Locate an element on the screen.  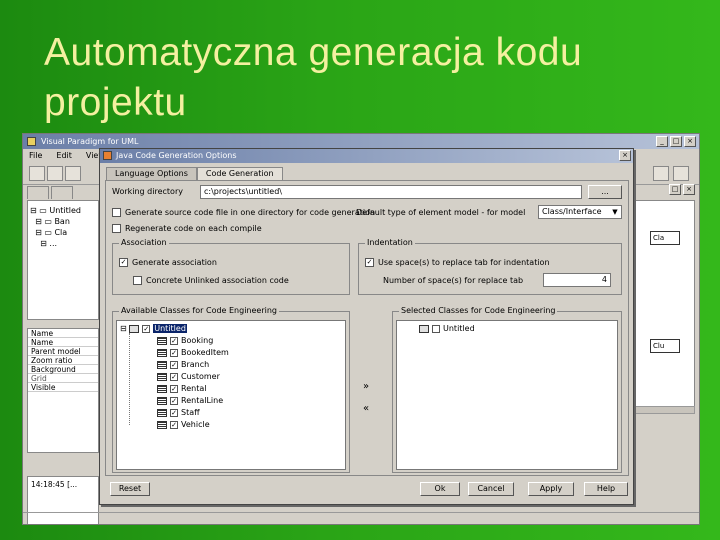
open-icon is located at coordinates (55, 173).